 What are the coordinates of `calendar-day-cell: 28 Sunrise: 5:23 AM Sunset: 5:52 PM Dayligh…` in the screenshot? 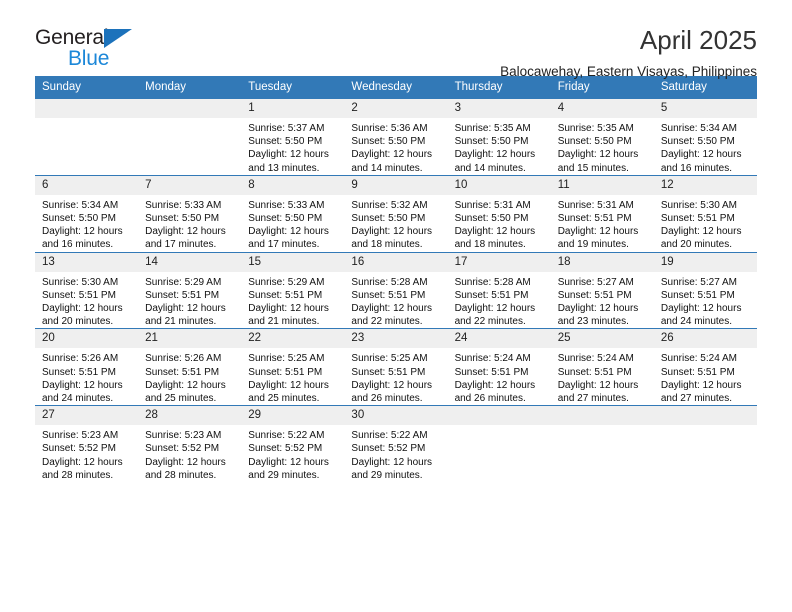 It's located at (190, 444).